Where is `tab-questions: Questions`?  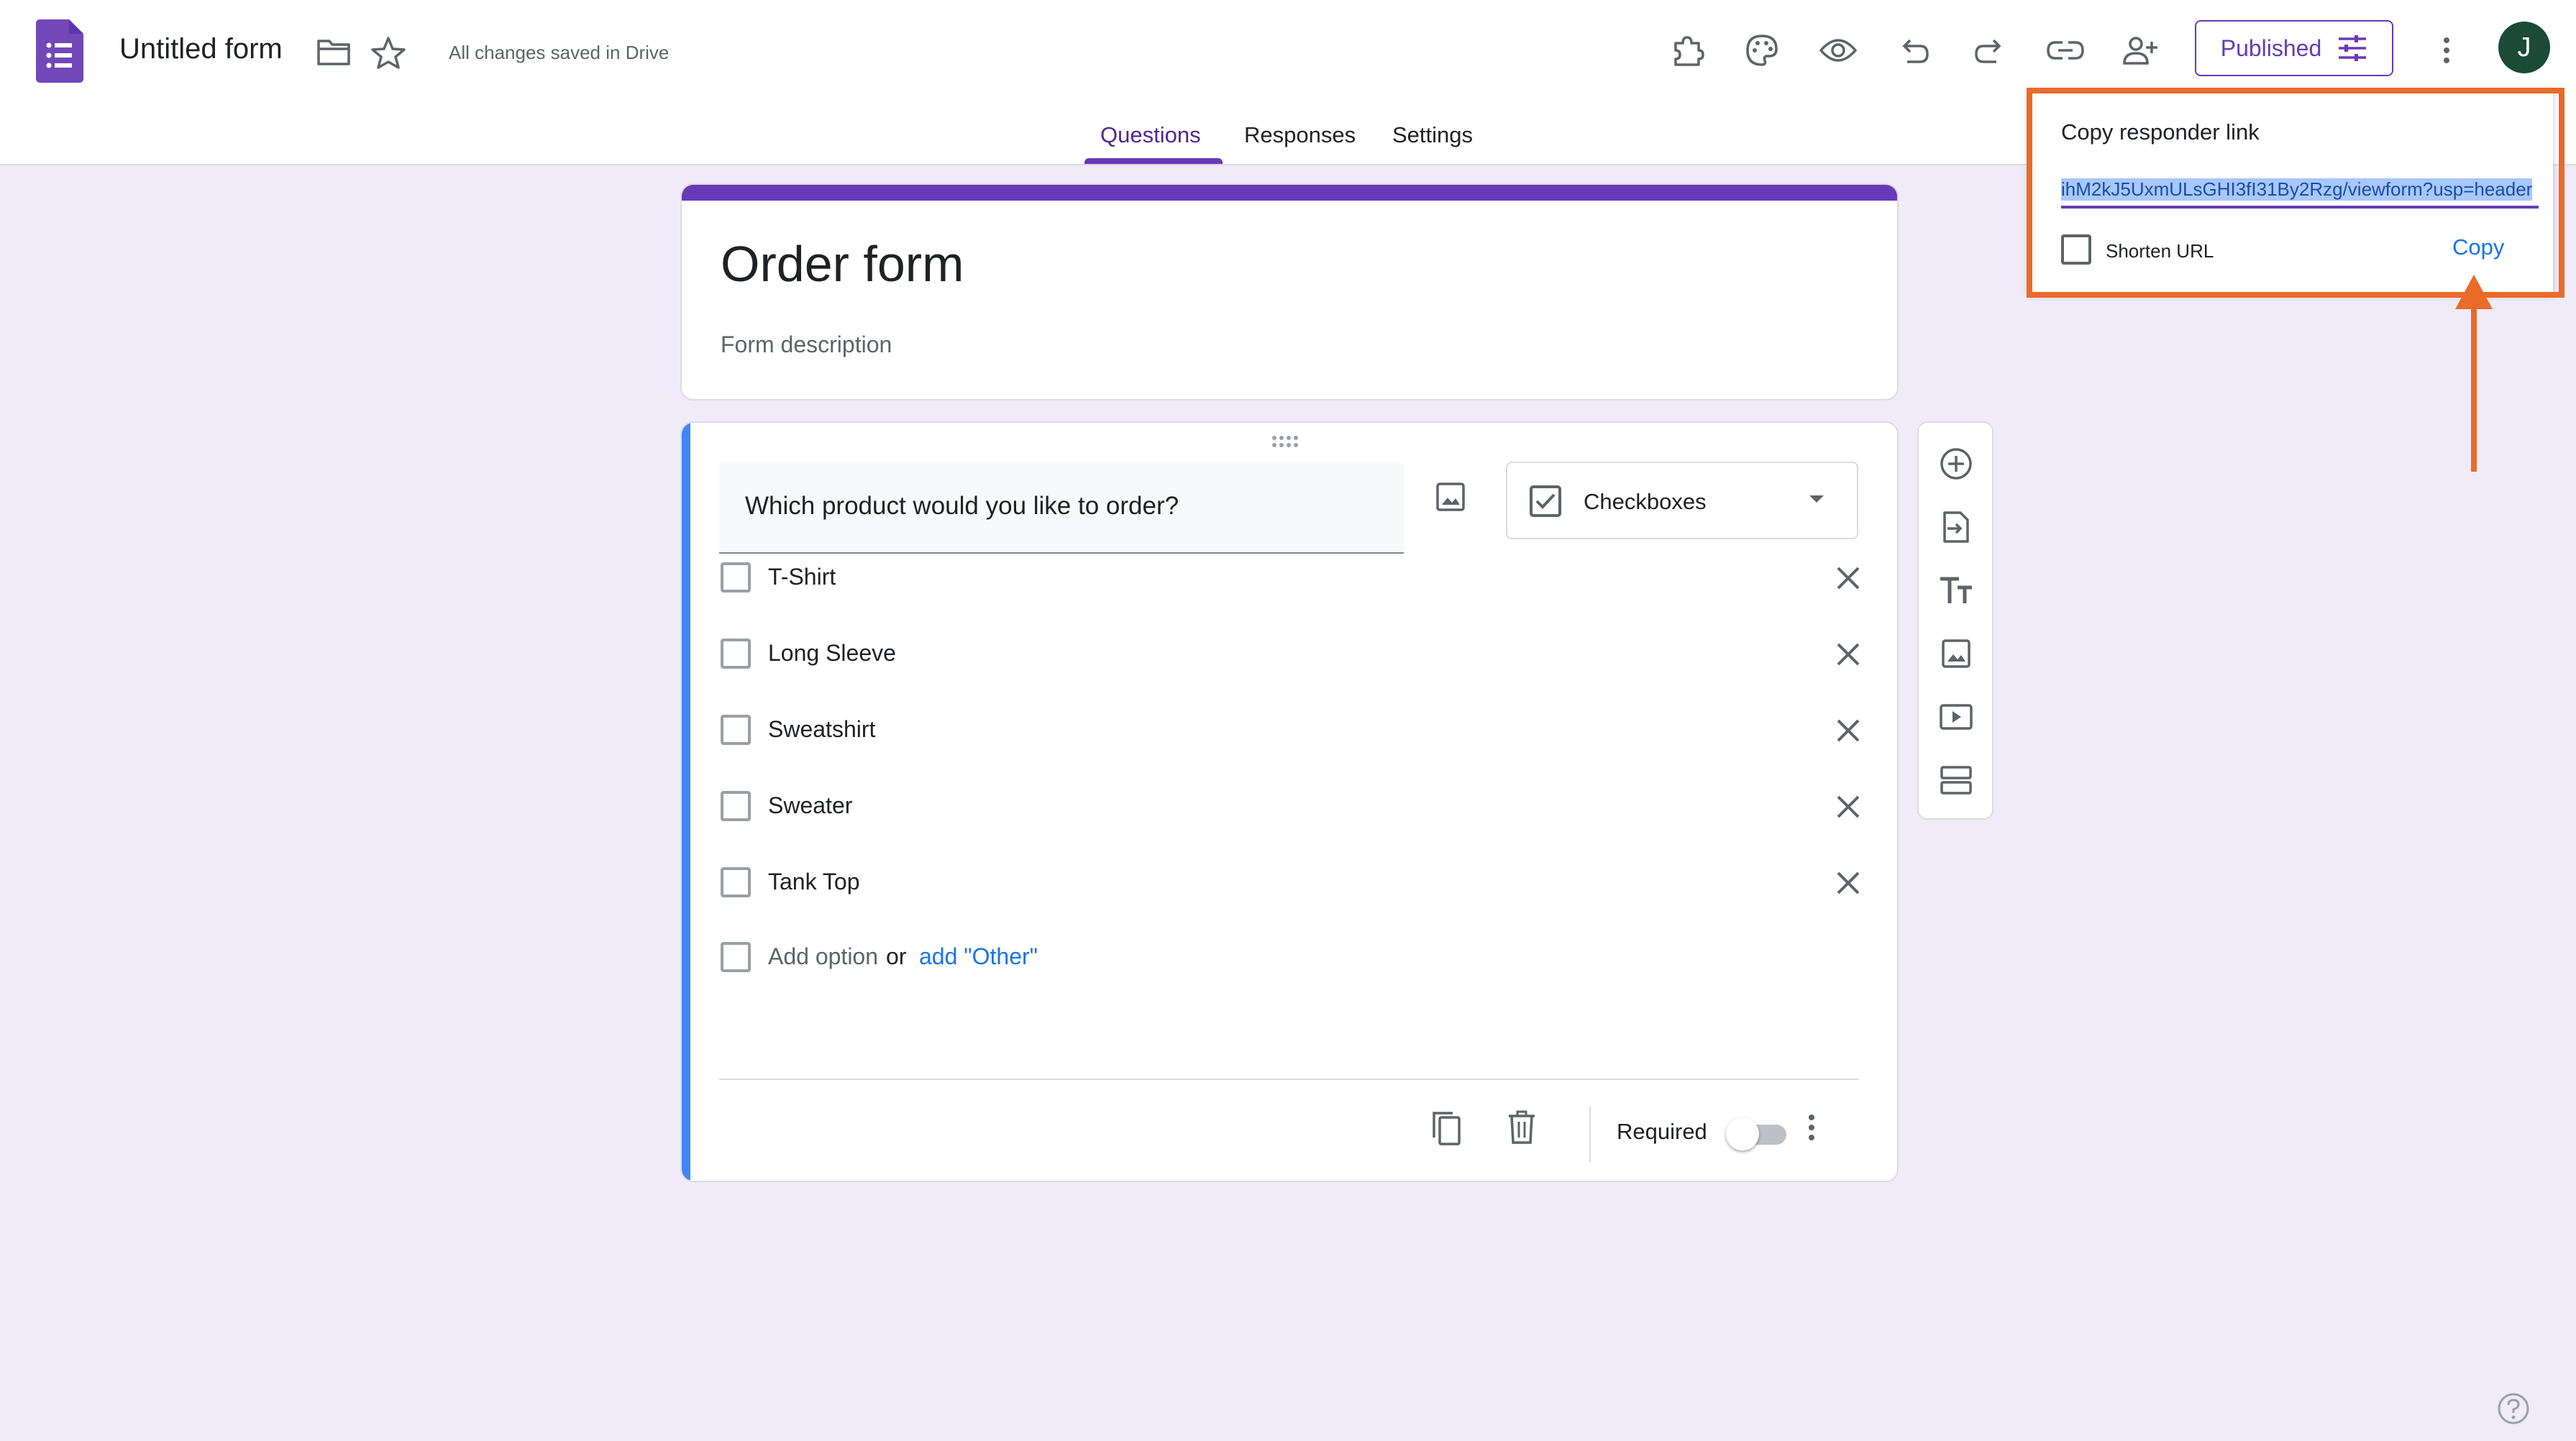
tab-questions: Questions is located at coordinates (1150, 135).